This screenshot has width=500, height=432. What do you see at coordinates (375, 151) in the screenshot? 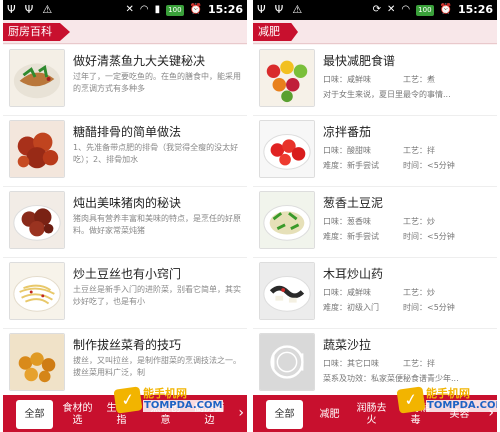
I see `list-item: 凉拌番茄 口味：酸甜味 工艺：拌 难度：新手尝试 时间：<5分钟` at bounding box center [375, 151].